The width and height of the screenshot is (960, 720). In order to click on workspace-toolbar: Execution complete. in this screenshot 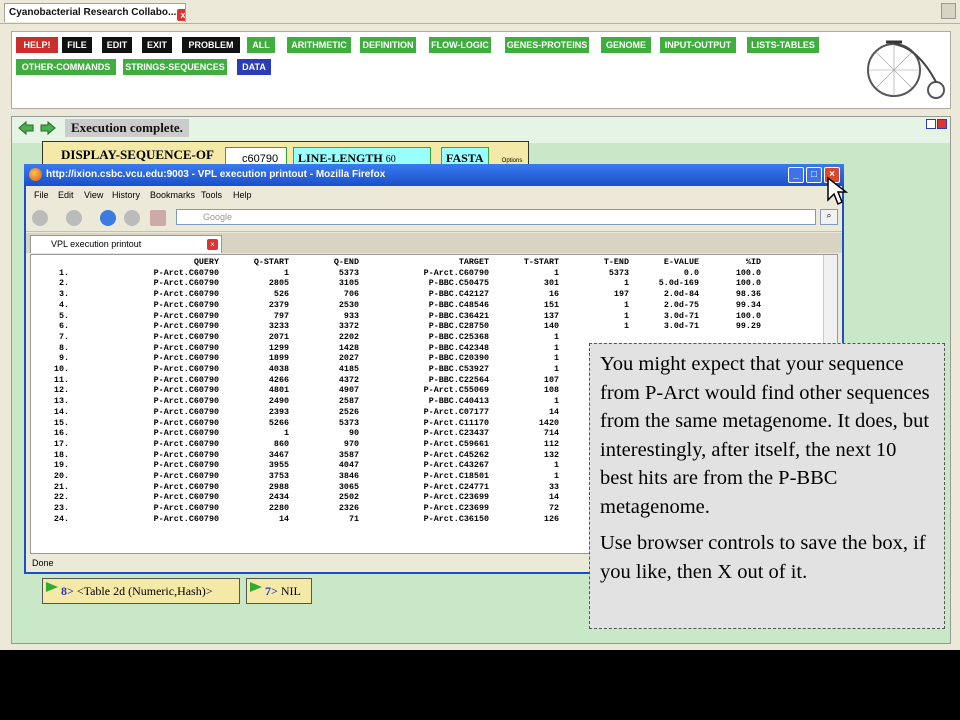, I will do `click(481, 130)`.